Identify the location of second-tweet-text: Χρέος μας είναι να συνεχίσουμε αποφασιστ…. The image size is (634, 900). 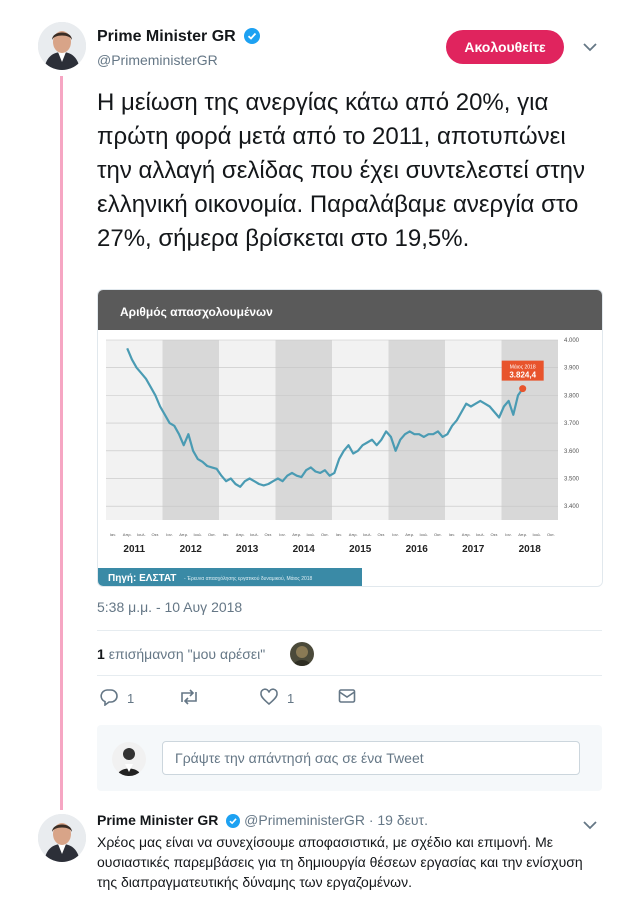
(340, 862).